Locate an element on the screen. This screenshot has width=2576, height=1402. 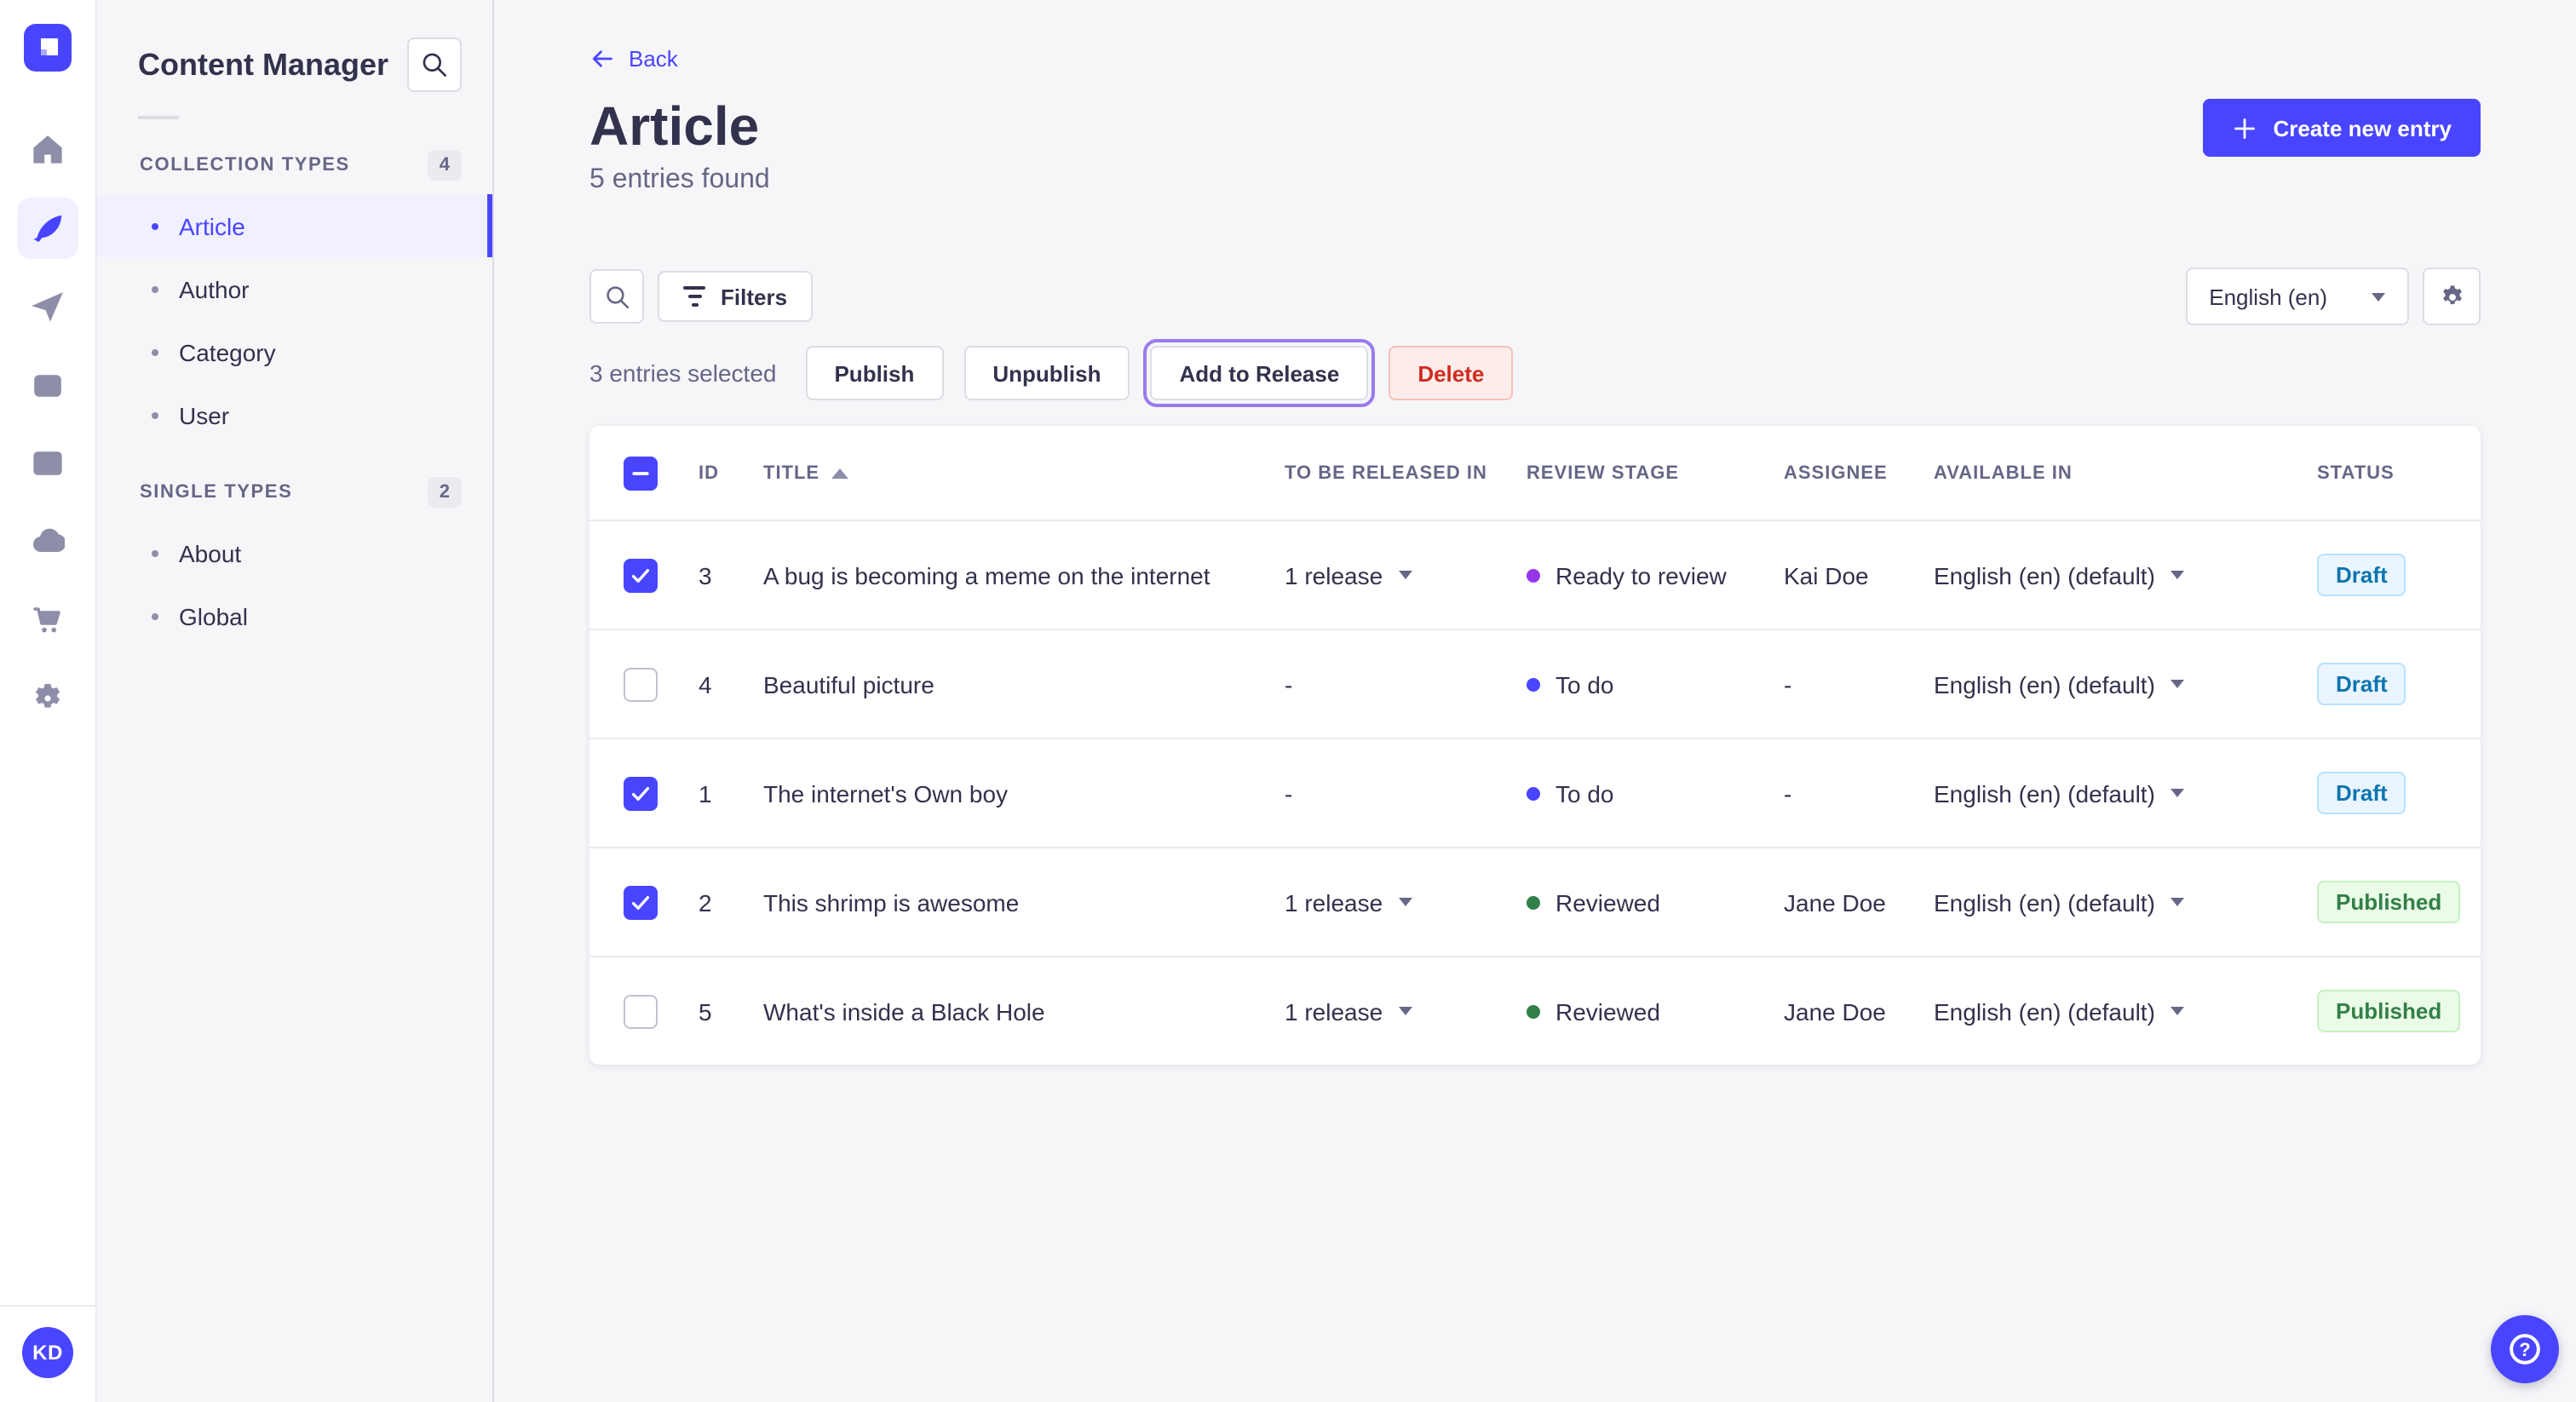
help-button: ? is located at coordinates (2525, 1349).